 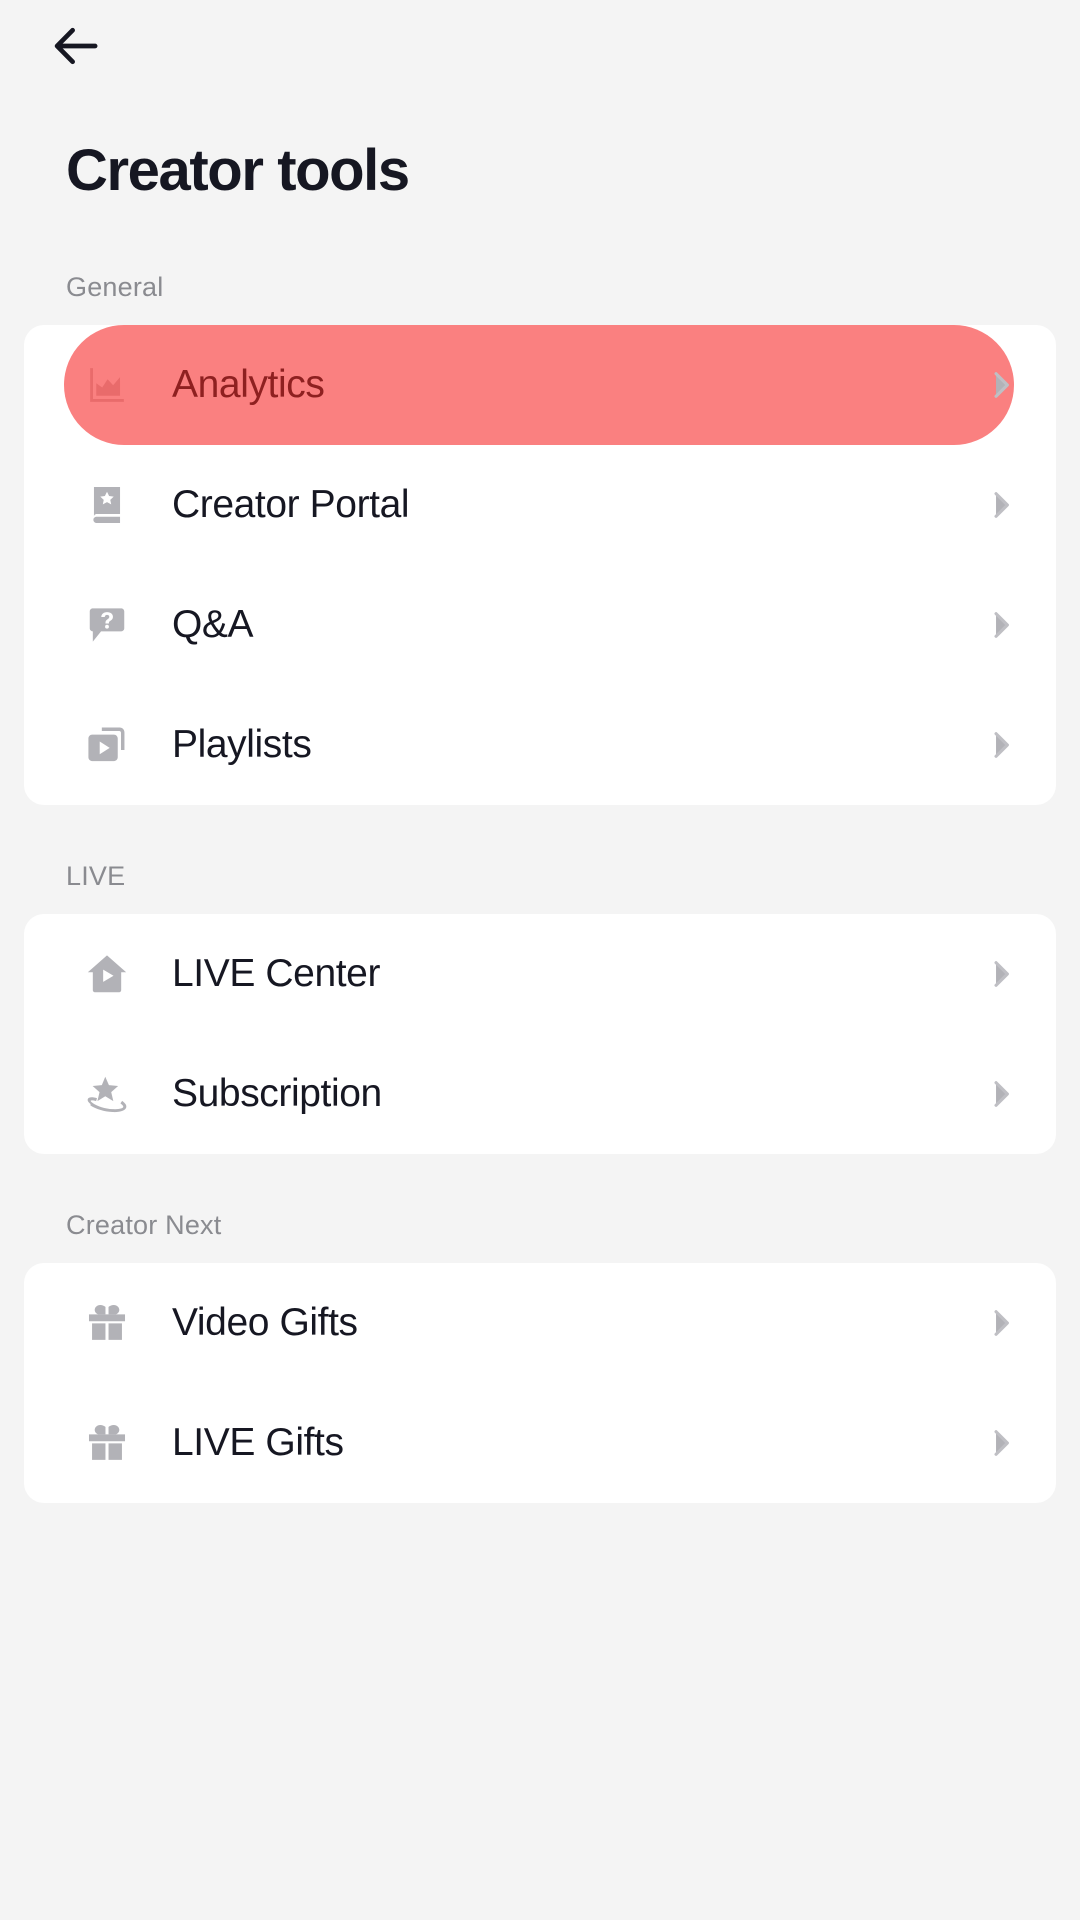 I want to click on list-item-live-gifts: LIVE Gifts, so click(x=540, y=1443).